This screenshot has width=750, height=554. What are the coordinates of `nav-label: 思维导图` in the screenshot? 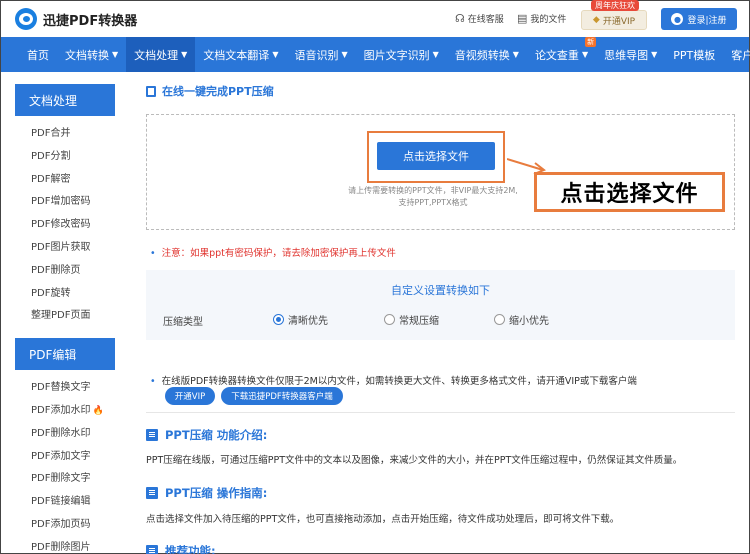 It's located at (626, 55).